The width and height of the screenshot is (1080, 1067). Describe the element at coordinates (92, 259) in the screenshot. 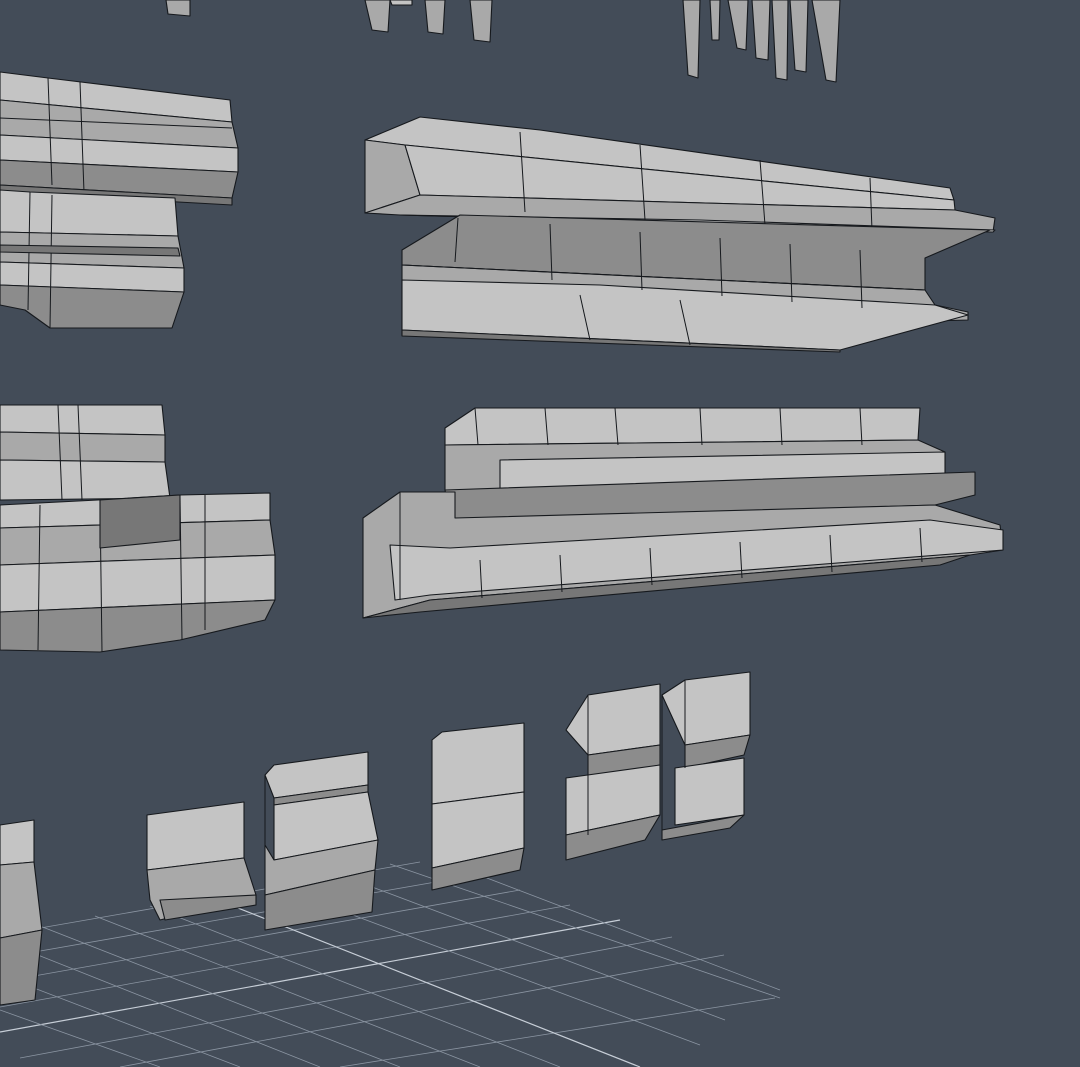

I see `cornice-left-mid` at that location.